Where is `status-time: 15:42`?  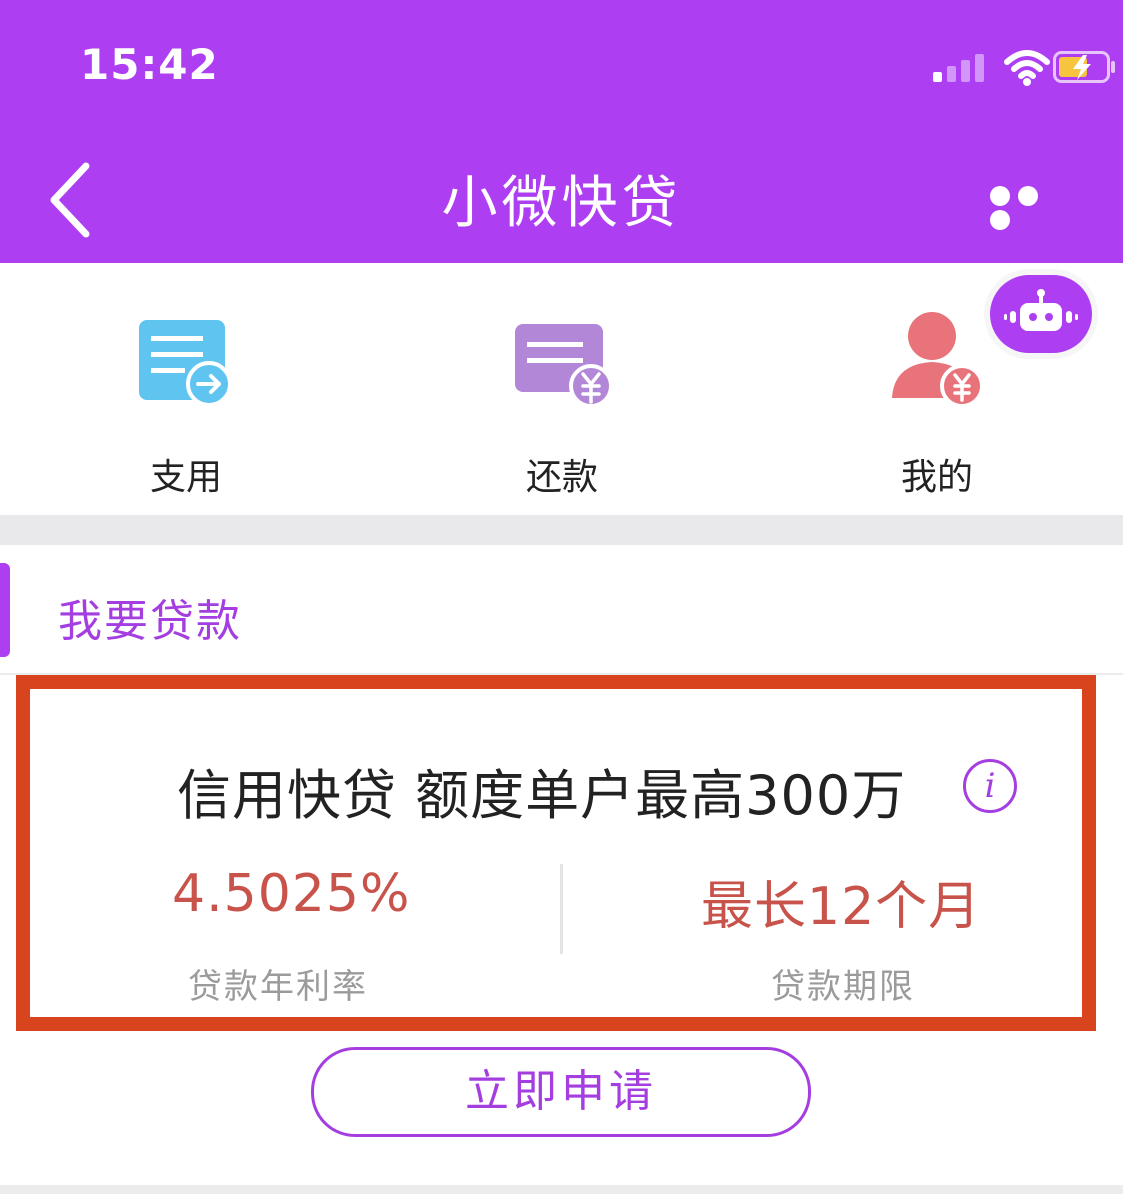 status-time: 15:42 is located at coordinates (149, 64).